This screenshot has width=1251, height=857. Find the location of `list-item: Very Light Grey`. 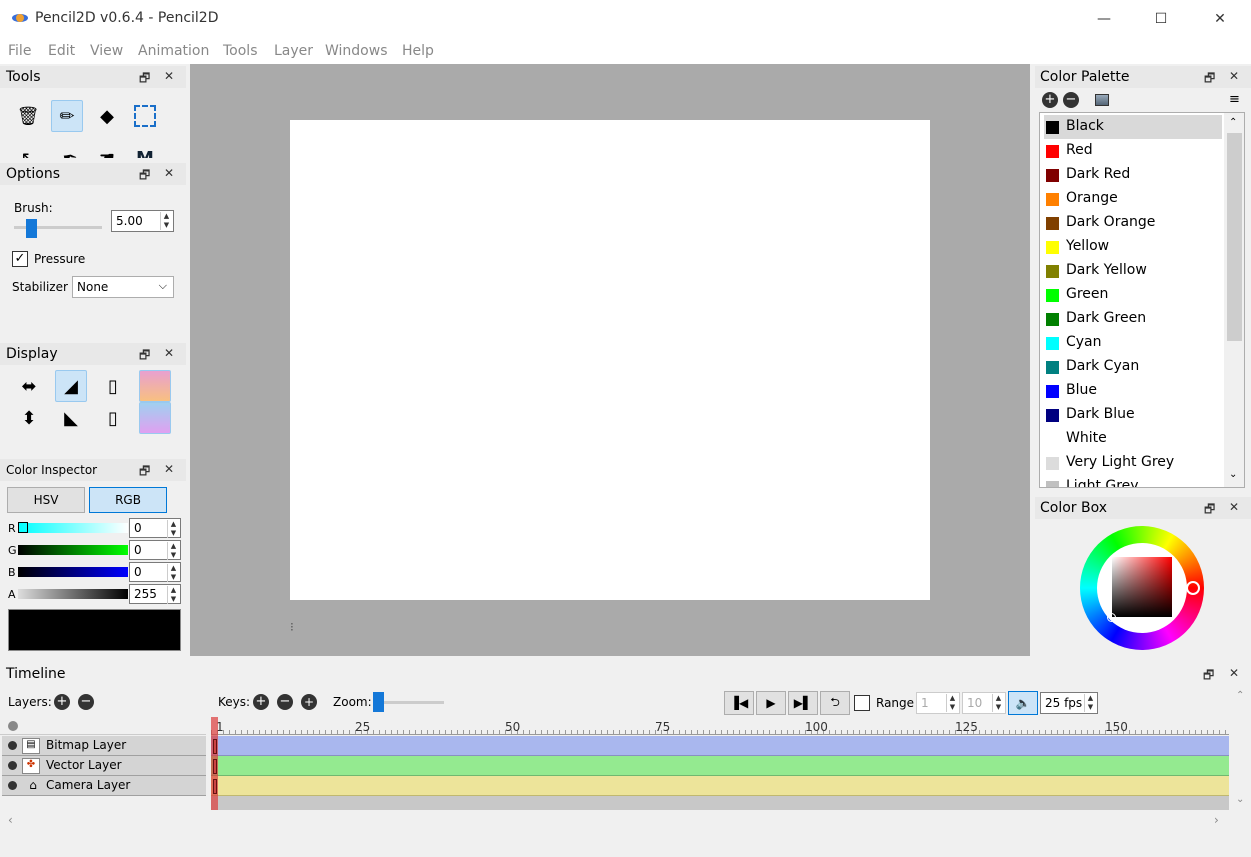

list-item: Very Light Grey is located at coordinates (1133, 463).